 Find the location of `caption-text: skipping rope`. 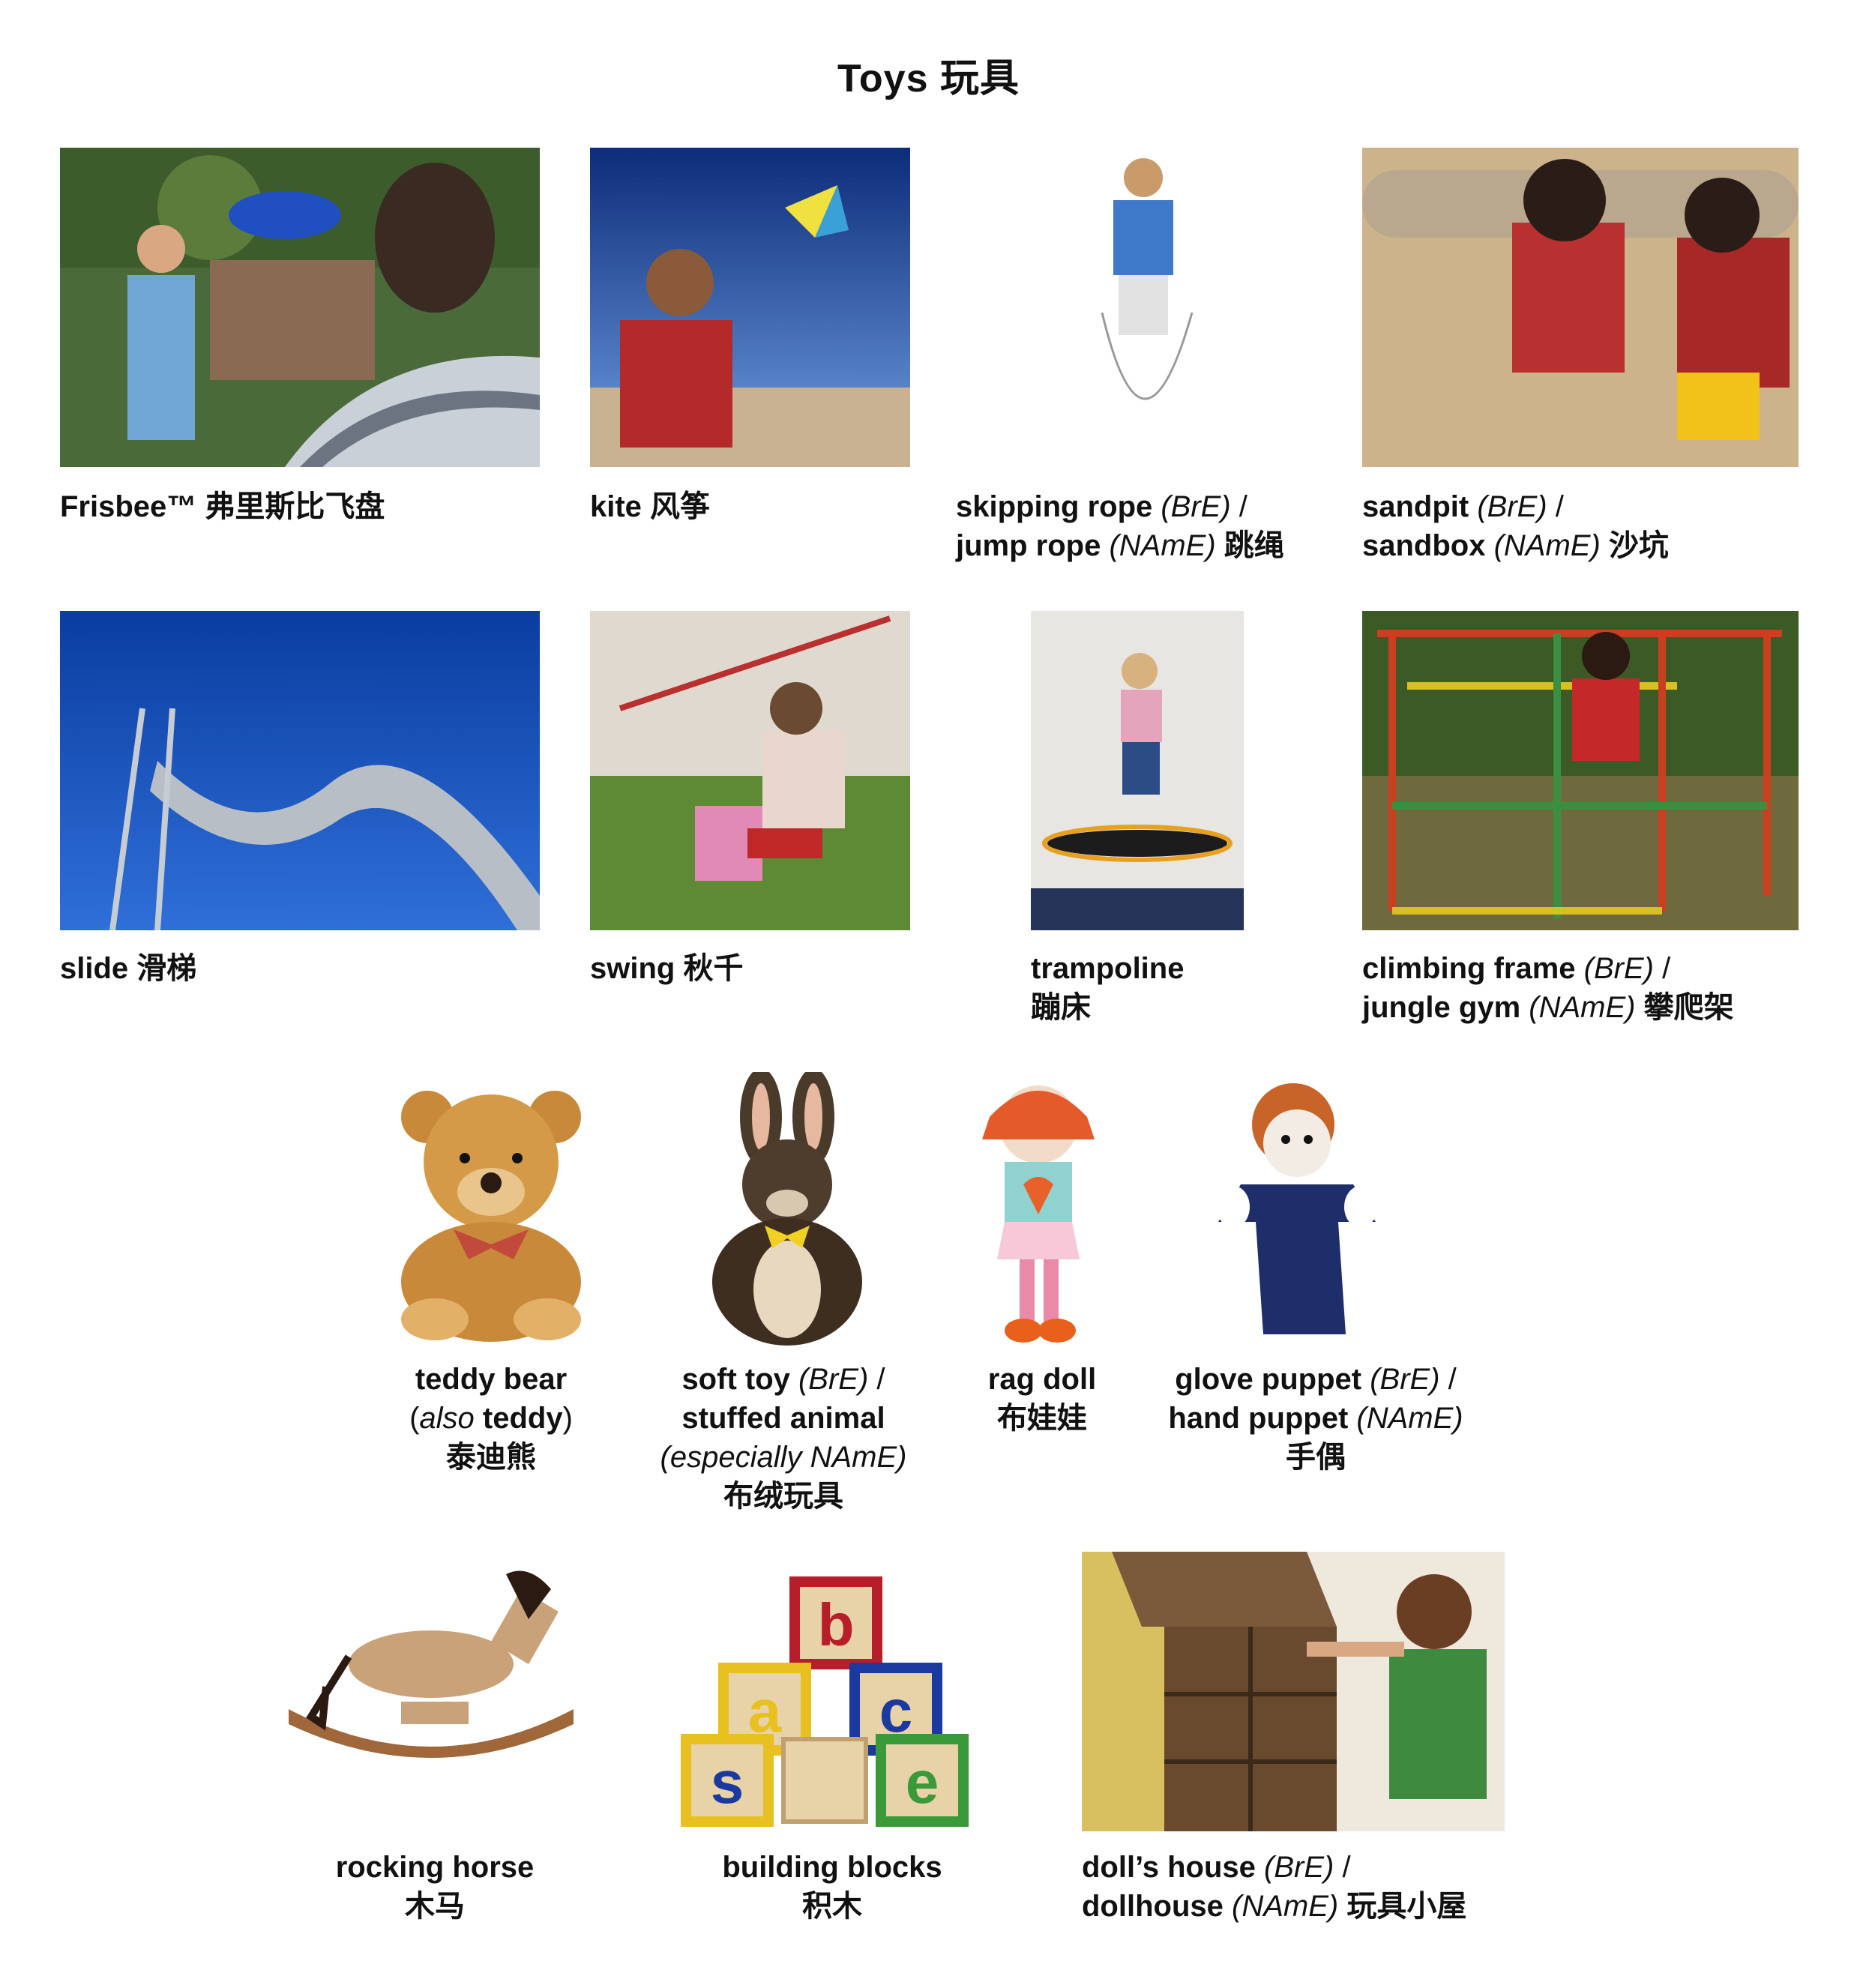

caption-text: skipping rope is located at coordinates (1058, 506).